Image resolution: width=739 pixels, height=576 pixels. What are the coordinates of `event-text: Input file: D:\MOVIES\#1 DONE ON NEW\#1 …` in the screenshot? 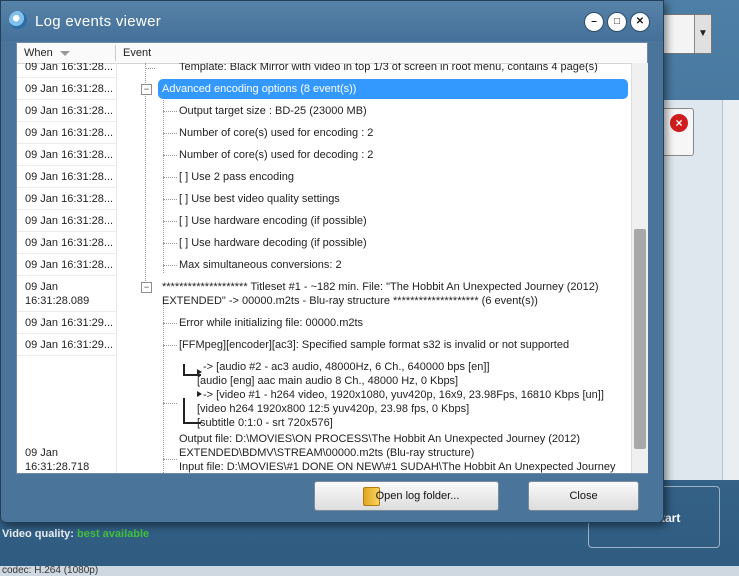 It's located at (397, 467).